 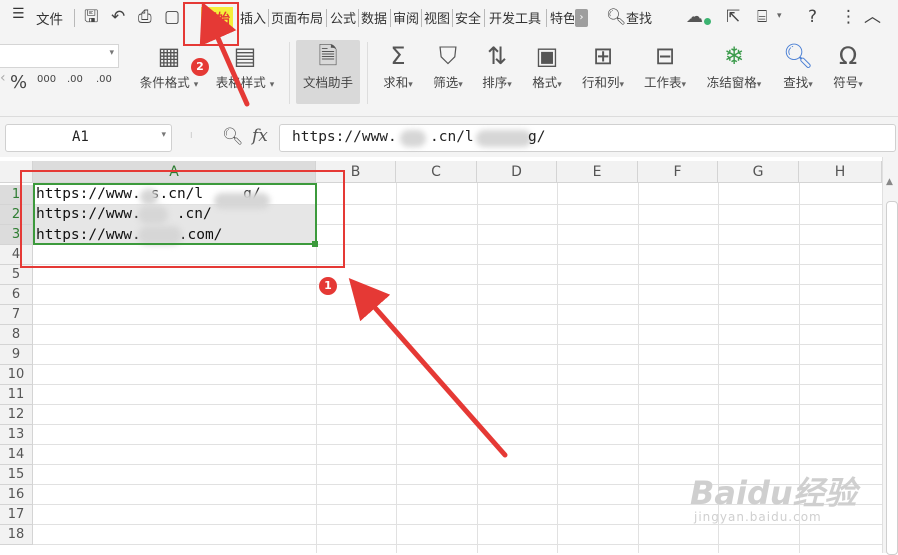 I want to click on watermark-brand: Baidu经验, so click(x=773, y=493).